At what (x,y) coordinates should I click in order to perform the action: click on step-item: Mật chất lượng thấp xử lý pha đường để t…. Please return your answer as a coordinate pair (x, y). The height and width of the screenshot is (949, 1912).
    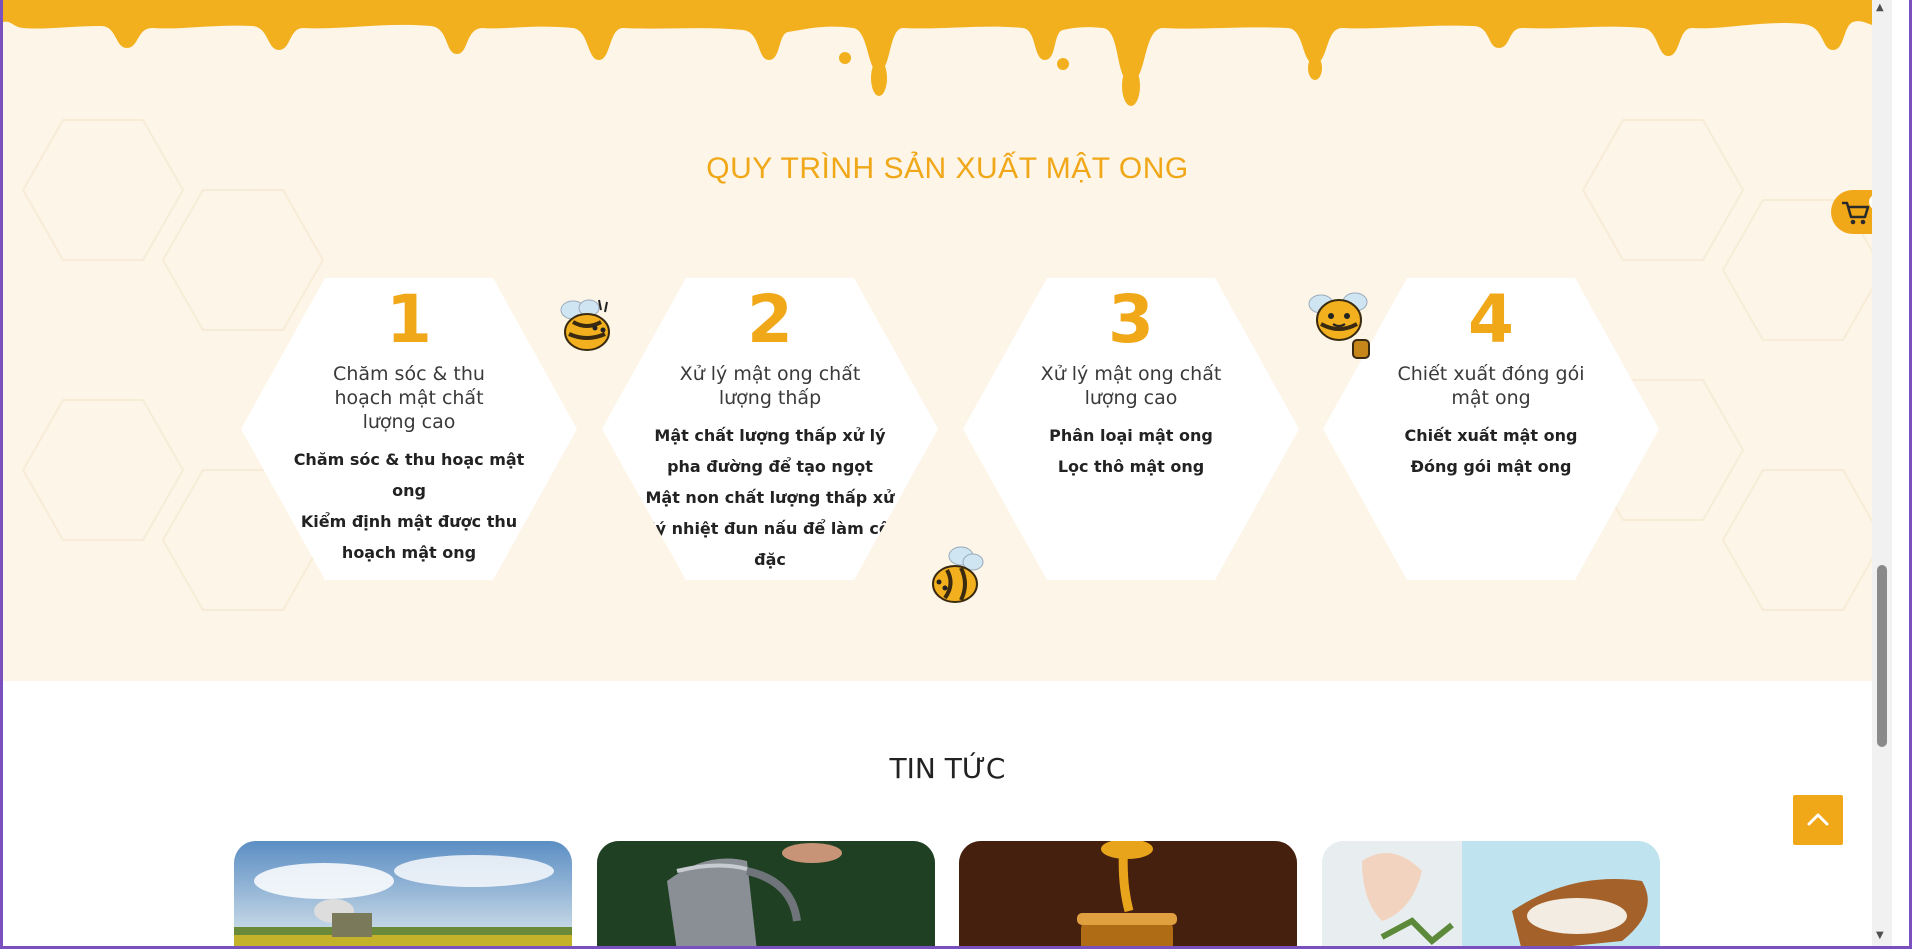
    Looking at the image, I should click on (770, 451).